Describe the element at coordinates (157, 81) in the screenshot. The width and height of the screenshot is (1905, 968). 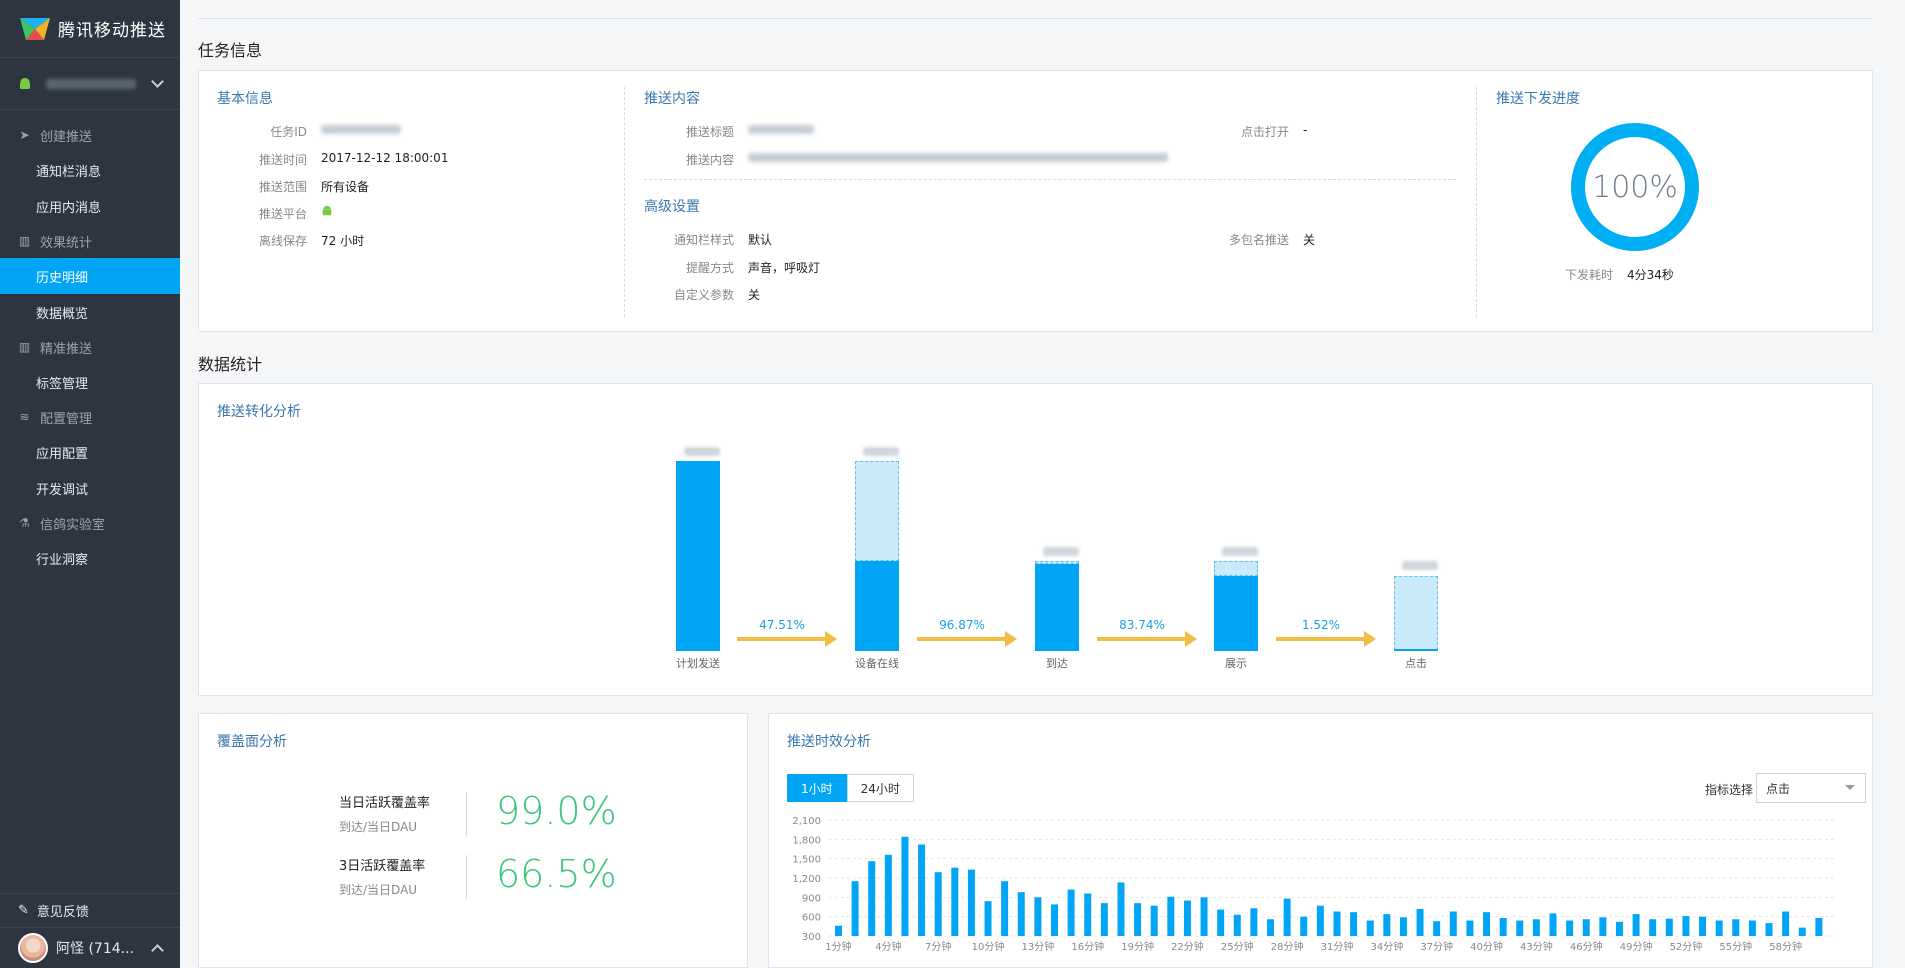
I see `chevron-down-icon` at that location.